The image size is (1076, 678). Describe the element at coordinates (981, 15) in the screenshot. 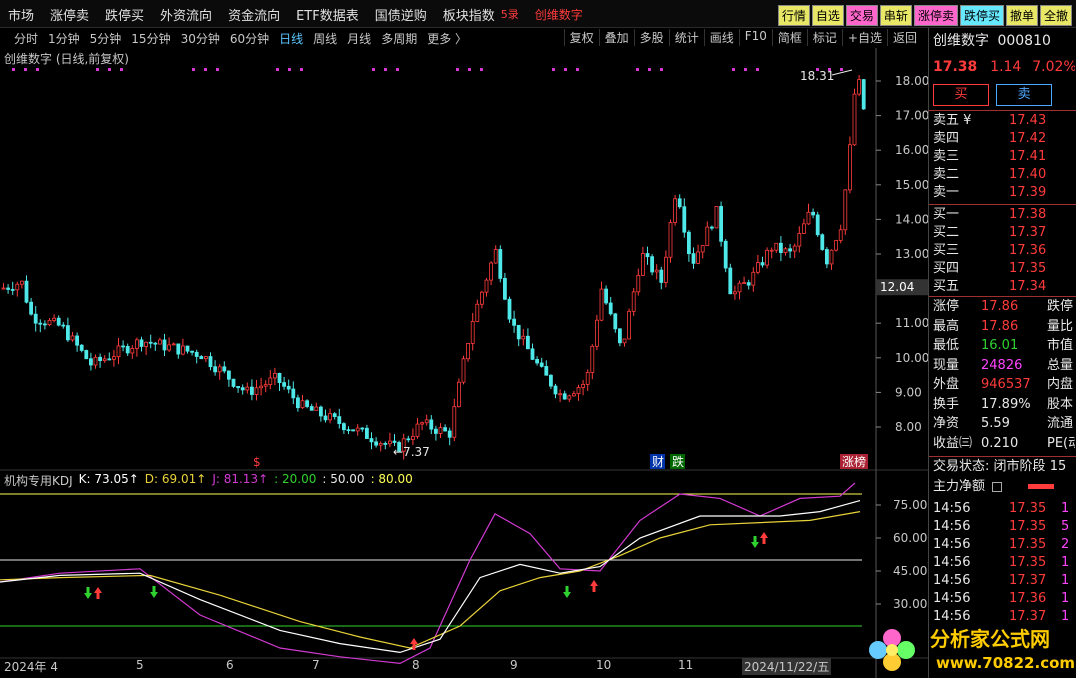

I see `btn-limit-down-buy: 跌停买` at that location.